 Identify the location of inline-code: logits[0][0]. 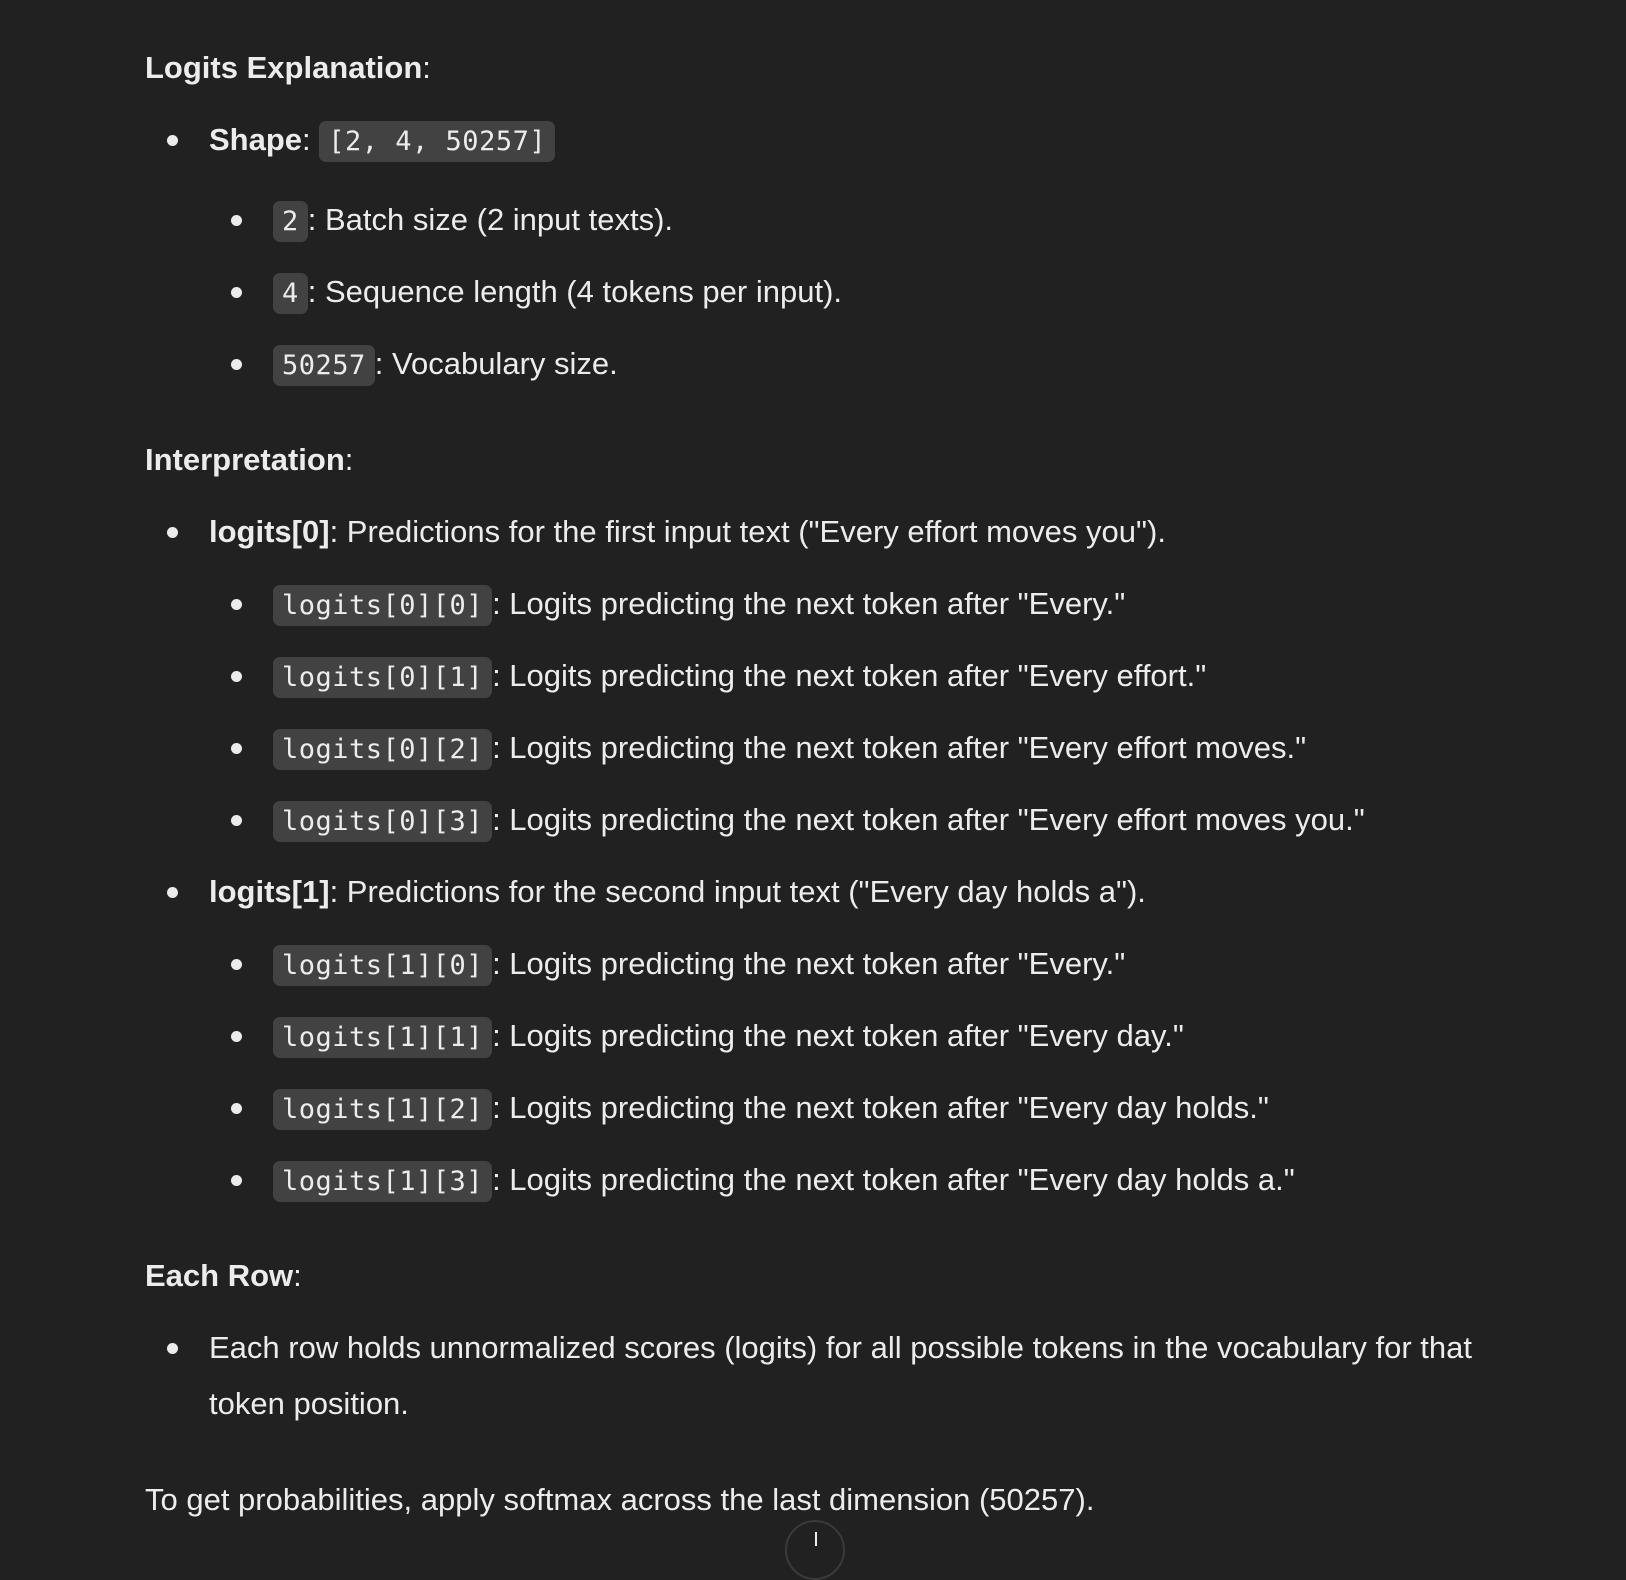
(383, 605).